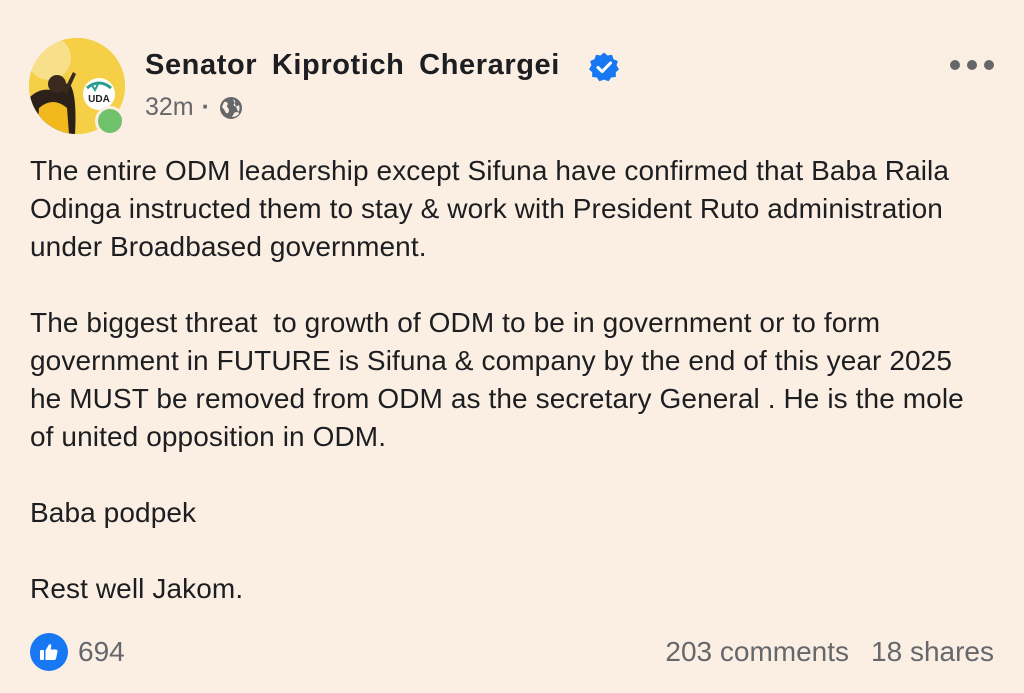  I want to click on shares-count-link: 18 shares, so click(932, 652).